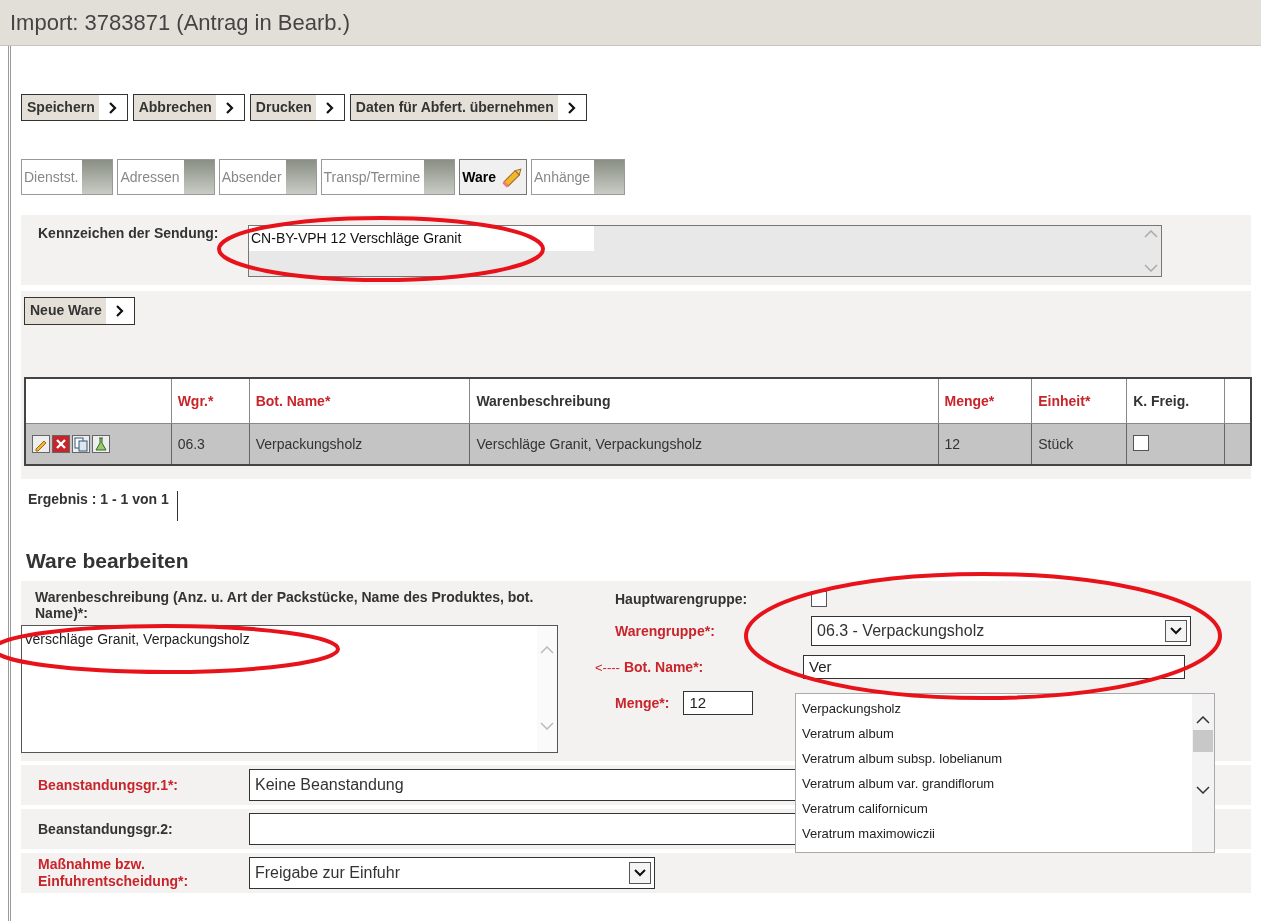 The height and width of the screenshot is (921, 1261). What do you see at coordinates (114, 873) in the screenshot?
I see `field-label: Maßnahme bzw. Einfuhrentscheidung*:` at bounding box center [114, 873].